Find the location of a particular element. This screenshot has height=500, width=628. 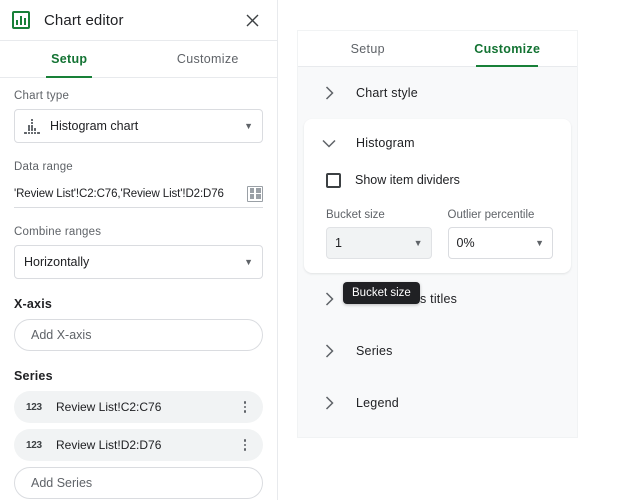

series-heading: Series is located at coordinates (33, 376).